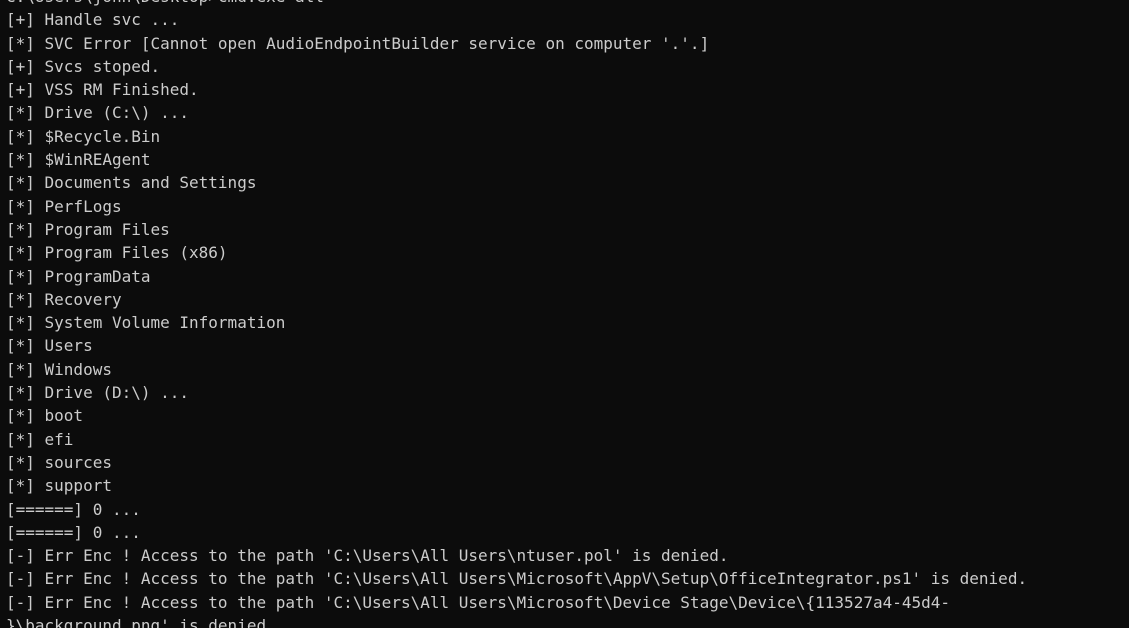  I want to click on console-line: [+] VSS RM Finished., so click(102, 90).